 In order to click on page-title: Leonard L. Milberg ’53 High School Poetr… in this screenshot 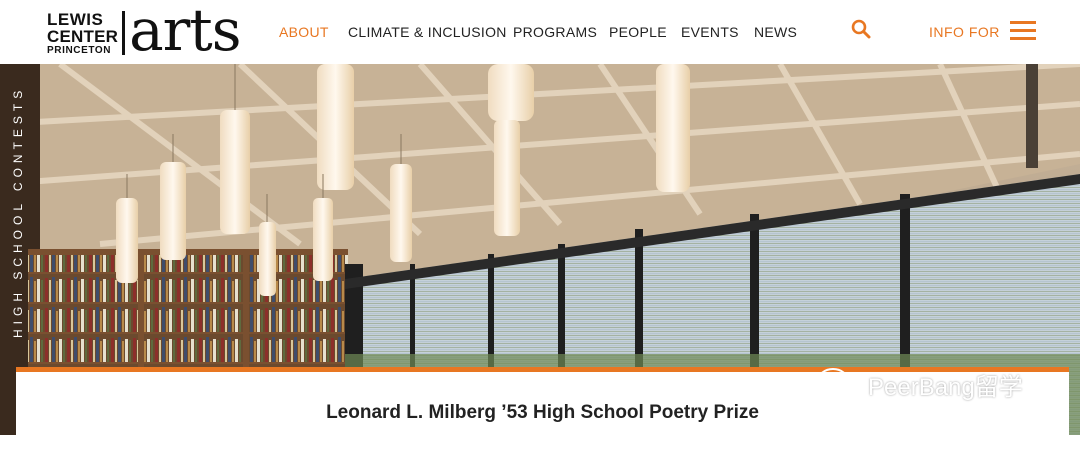, I will do `click(542, 412)`.